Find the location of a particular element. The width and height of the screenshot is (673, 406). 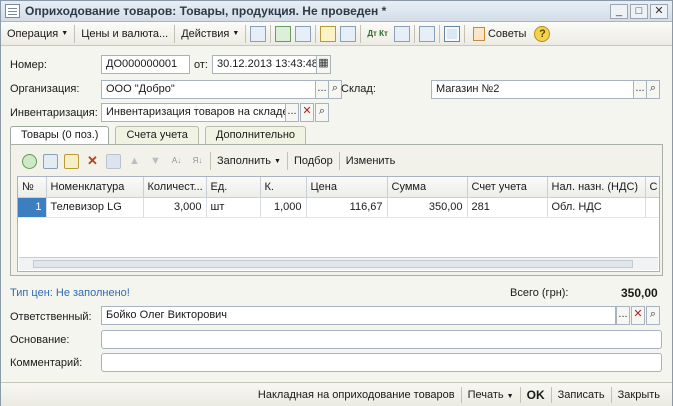

number-field: ДО000000001 is located at coordinates (145, 64).